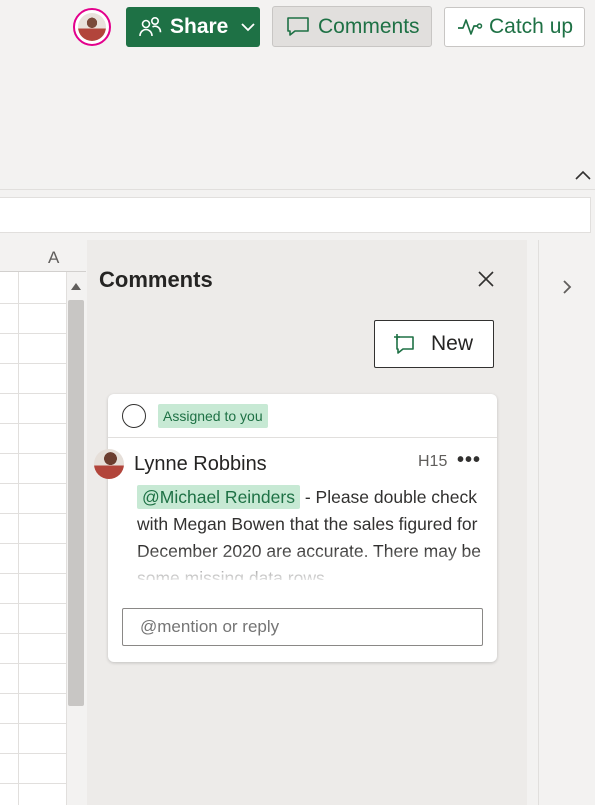 Image resolution: width=595 pixels, height=805 pixels. What do you see at coordinates (566, 522) in the screenshot?
I see `side-rail` at bounding box center [566, 522].